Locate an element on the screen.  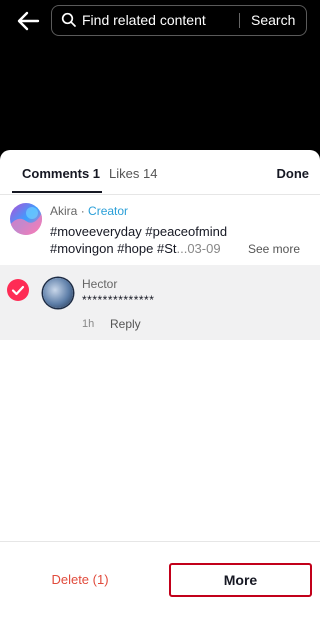
commenter-name: Hector is located at coordinates (99, 284).